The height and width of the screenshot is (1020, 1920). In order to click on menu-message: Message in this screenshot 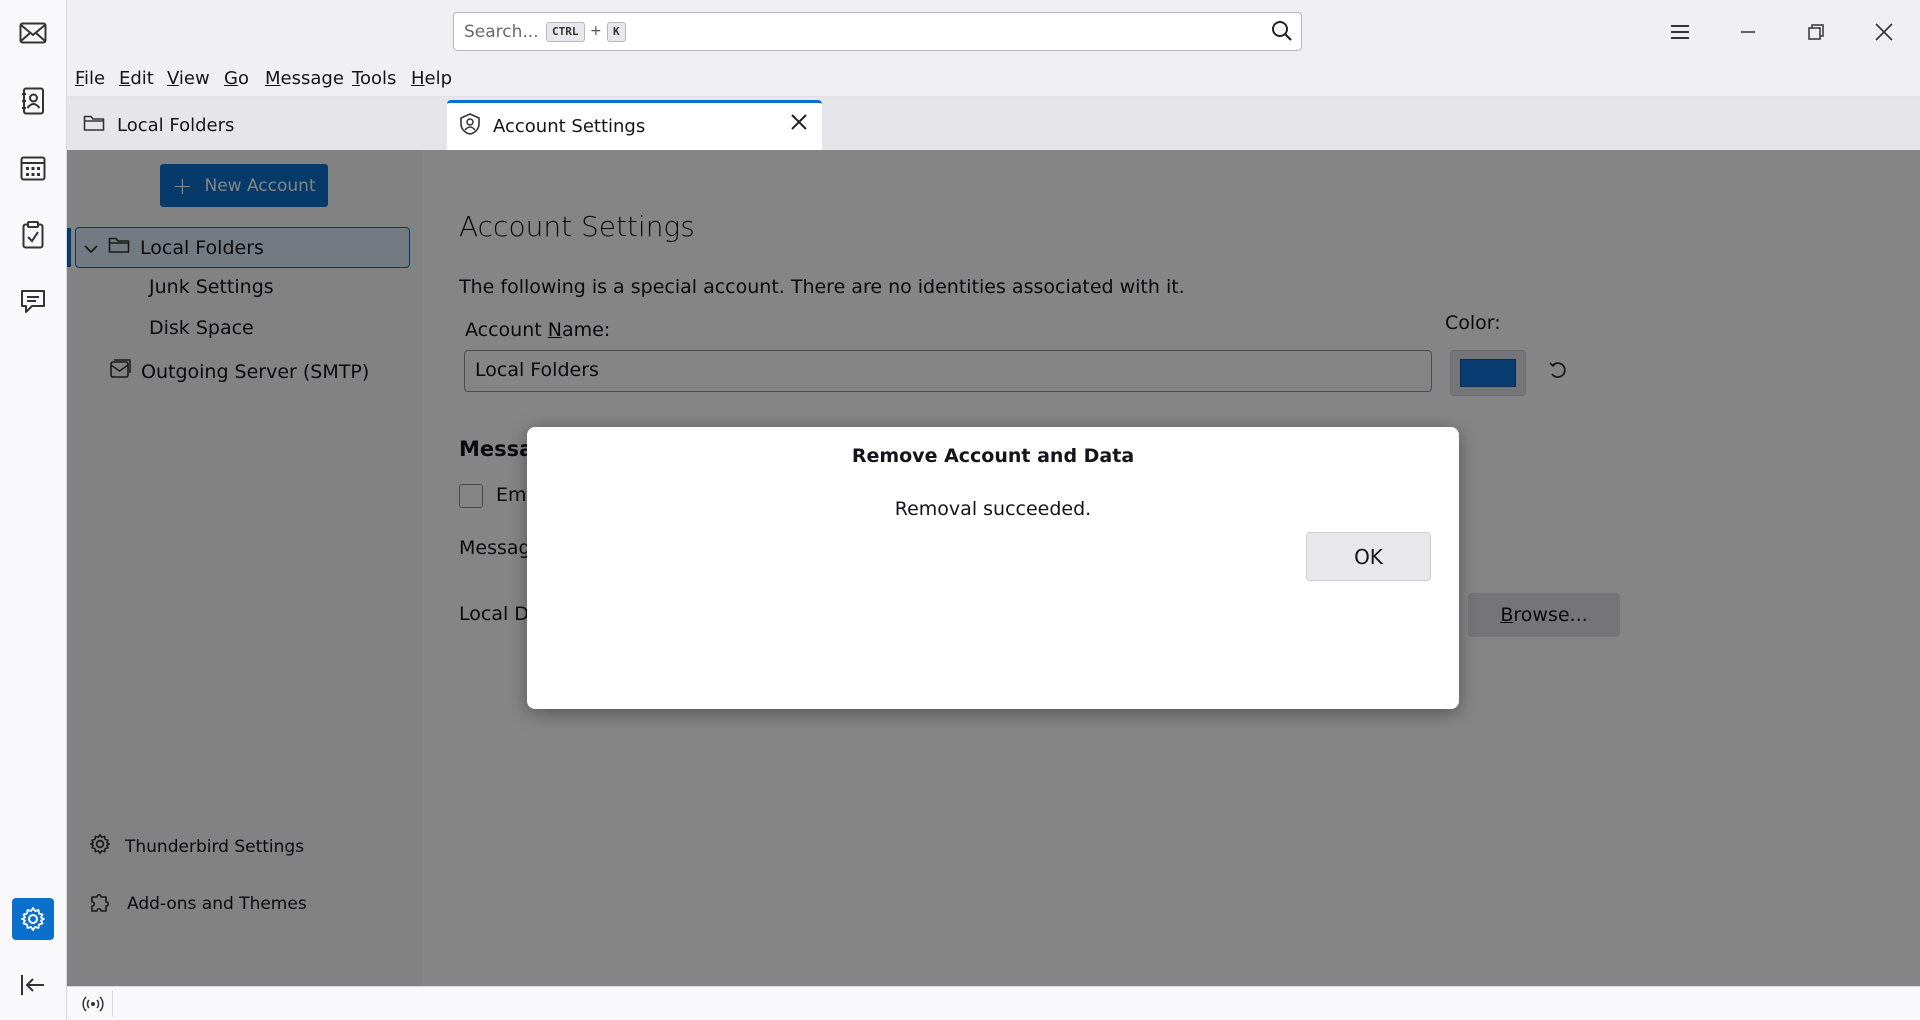, I will do `click(304, 78)`.